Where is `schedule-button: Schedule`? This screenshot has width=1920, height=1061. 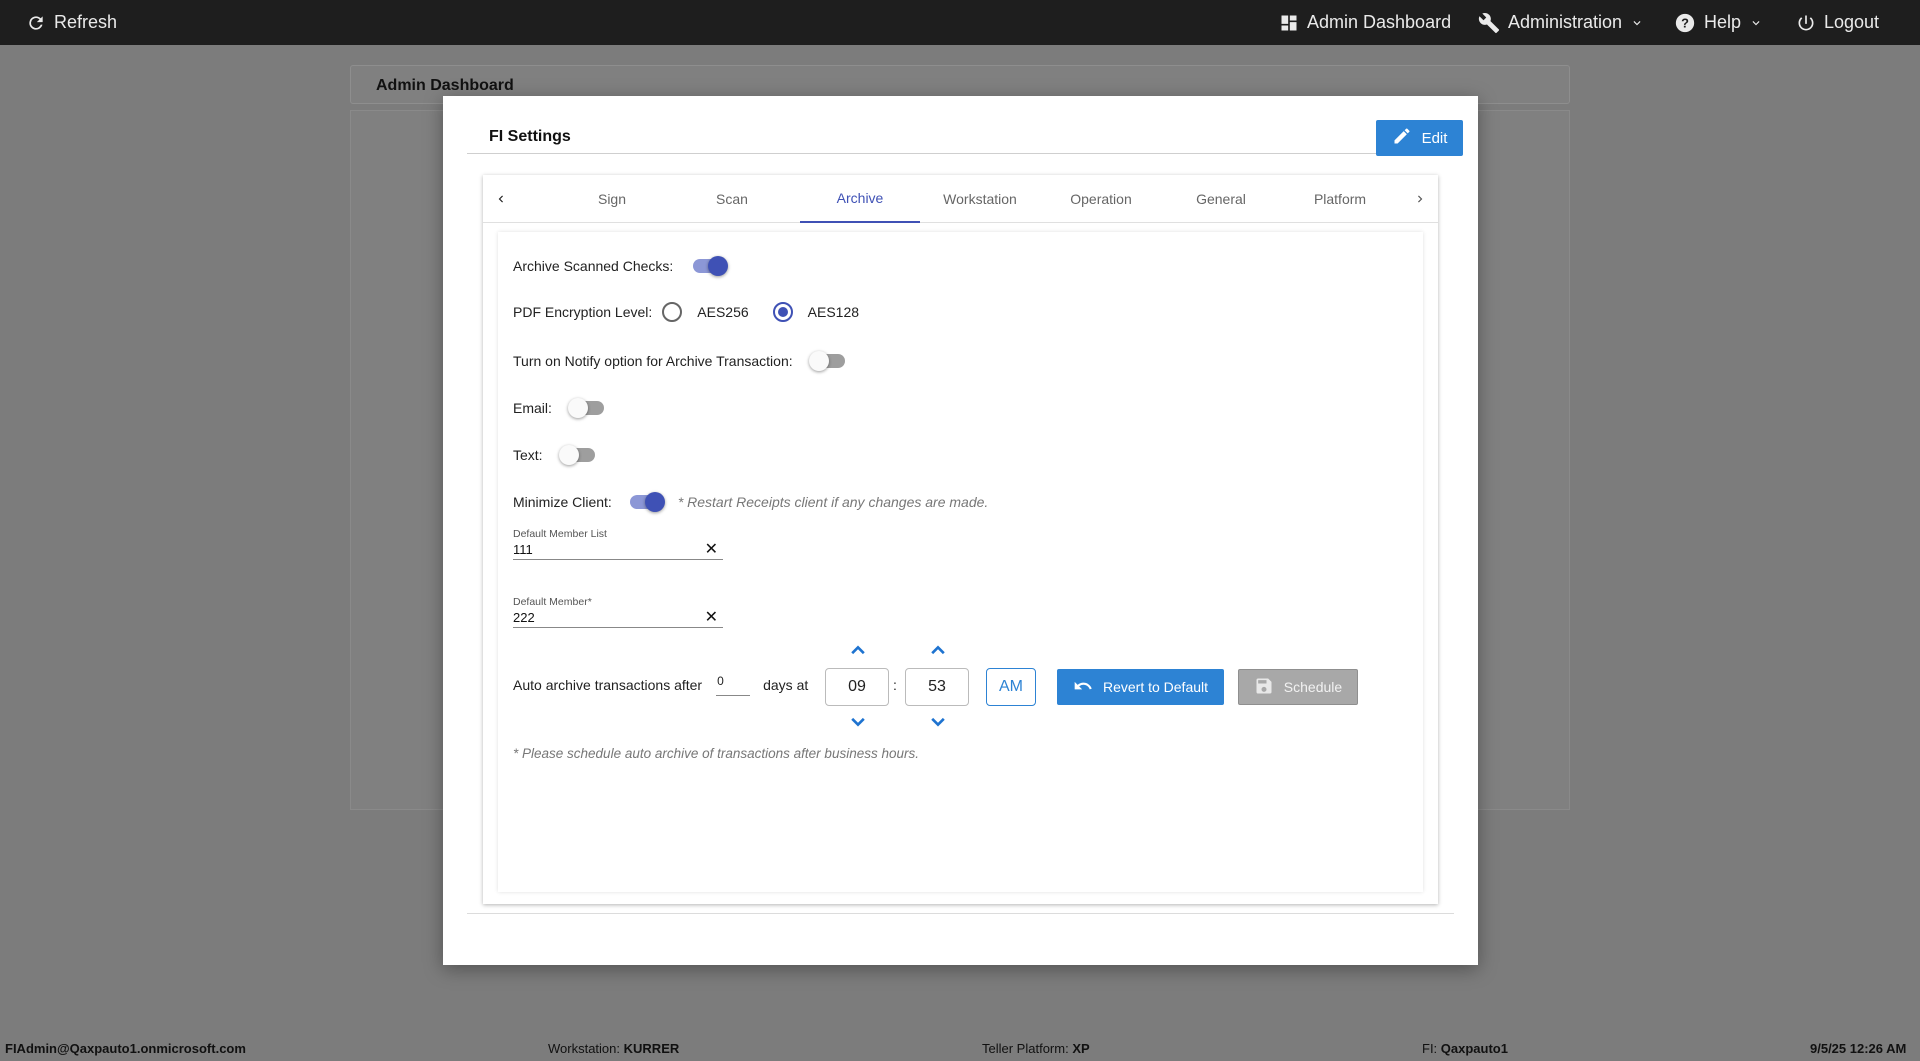
schedule-button: Schedule is located at coordinates (1298, 687).